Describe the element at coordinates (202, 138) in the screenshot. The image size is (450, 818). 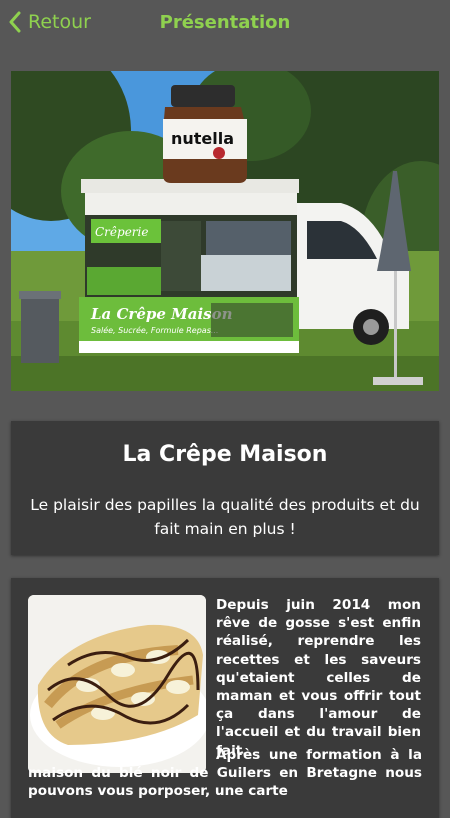
I see `jar-label-text: nutella` at that location.